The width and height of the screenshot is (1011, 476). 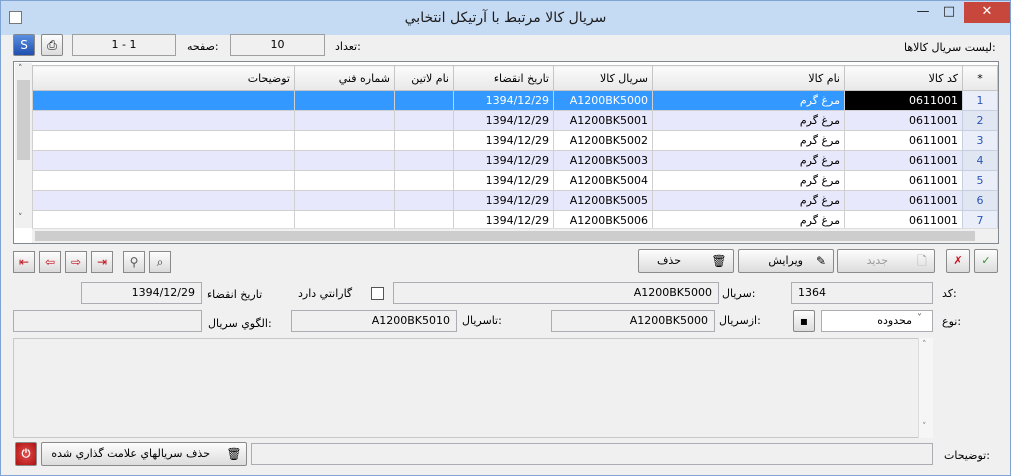 I want to click on chevron-down-icon: ˅, so click(x=919, y=318).